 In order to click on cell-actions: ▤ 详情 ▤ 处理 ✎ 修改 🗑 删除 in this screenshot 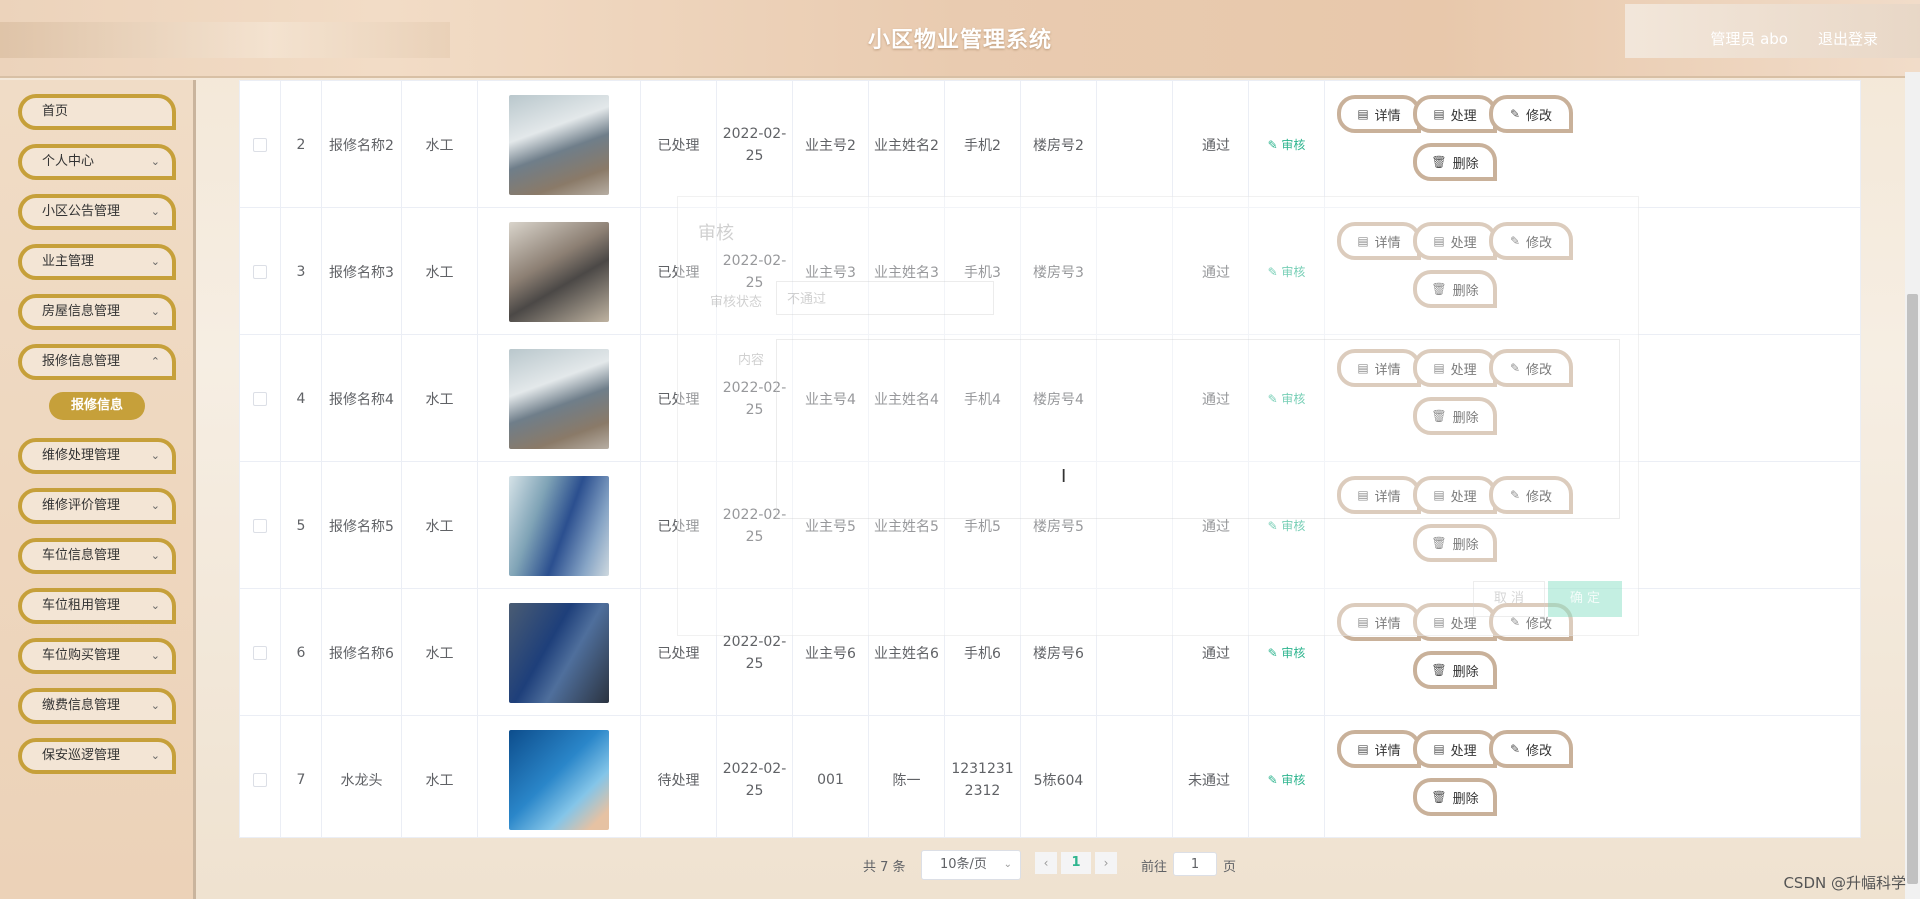, I will do `click(1592, 271)`.